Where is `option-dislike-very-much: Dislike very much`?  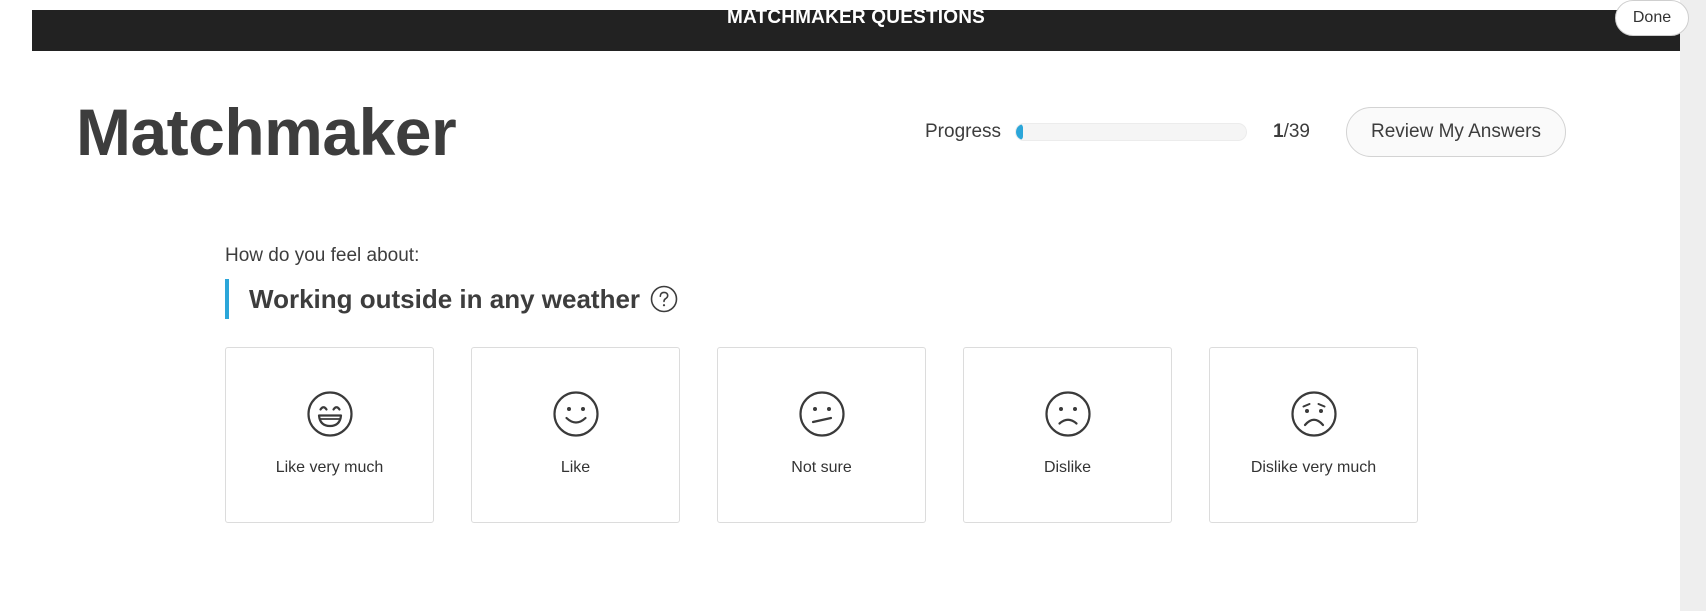 option-dislike-very-much: Dislike very much is located at coordinates (1313, 435).